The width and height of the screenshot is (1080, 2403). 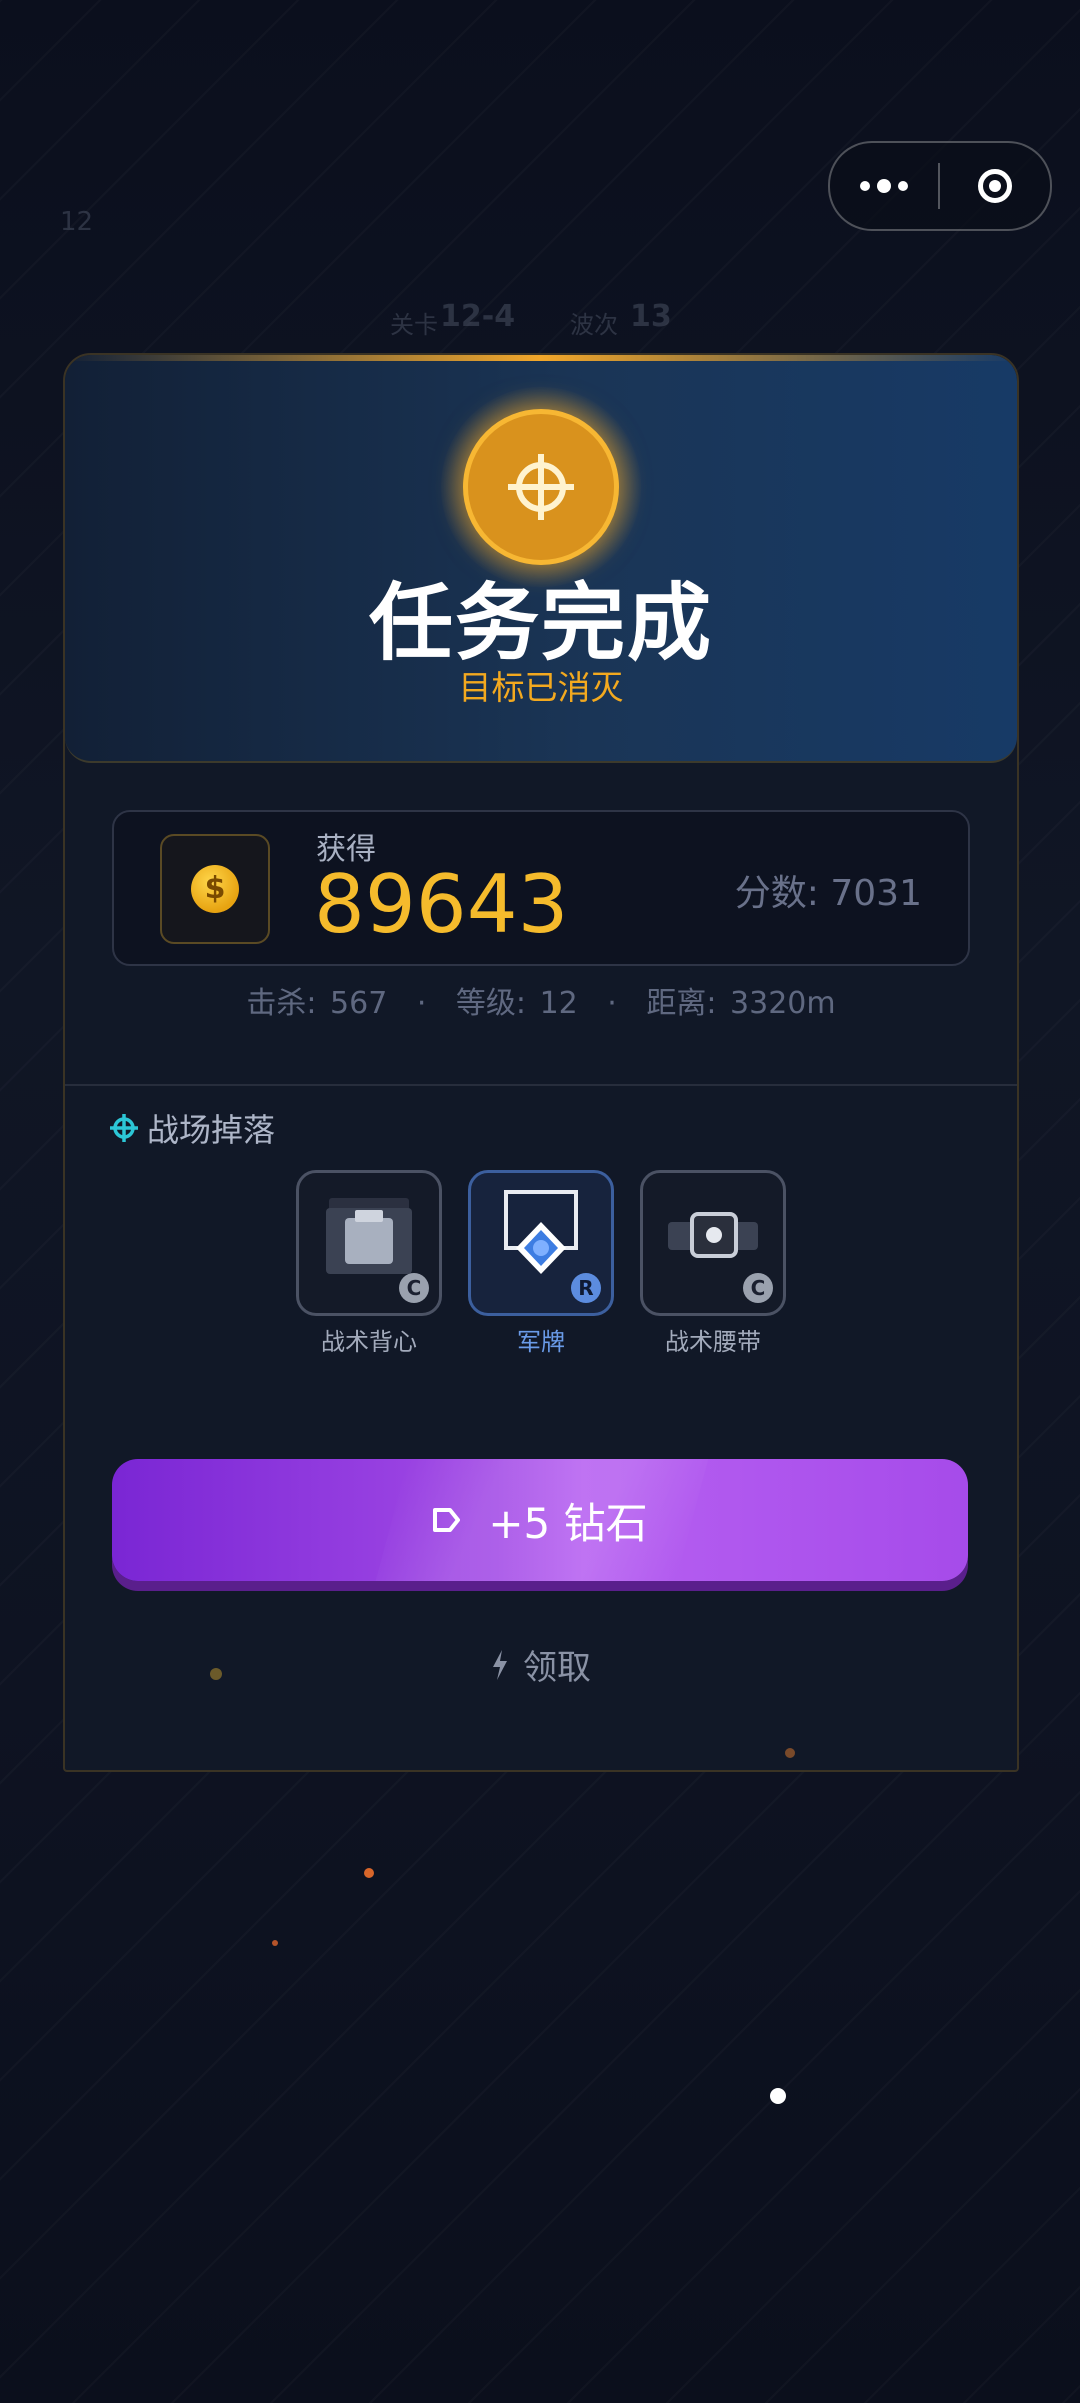 I want to click on medal-badge, so click(x=541, y=487).